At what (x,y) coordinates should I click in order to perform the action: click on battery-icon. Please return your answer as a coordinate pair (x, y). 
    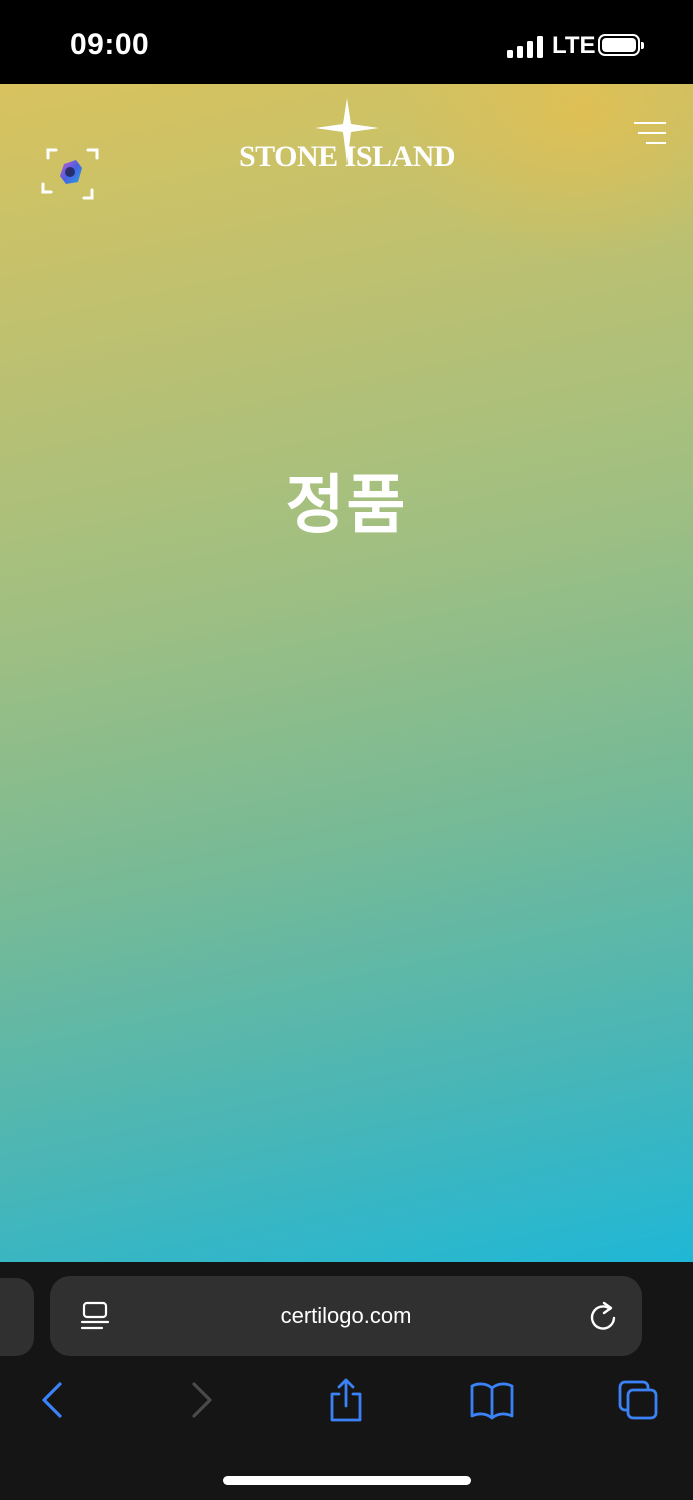
    Looking at the image, I should click on (621, 45).